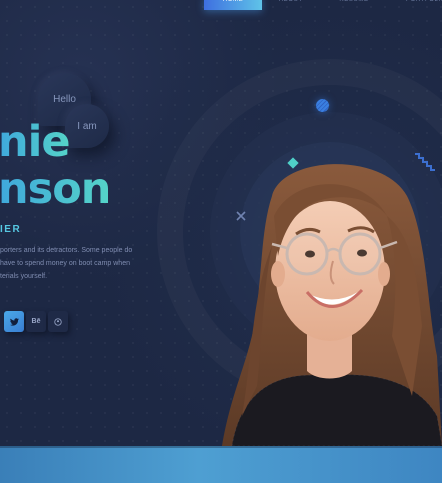  What do you see at coordinates (11, 229) in the screenshot?
I see `role-title: IER` at bounding box center [11, 229].